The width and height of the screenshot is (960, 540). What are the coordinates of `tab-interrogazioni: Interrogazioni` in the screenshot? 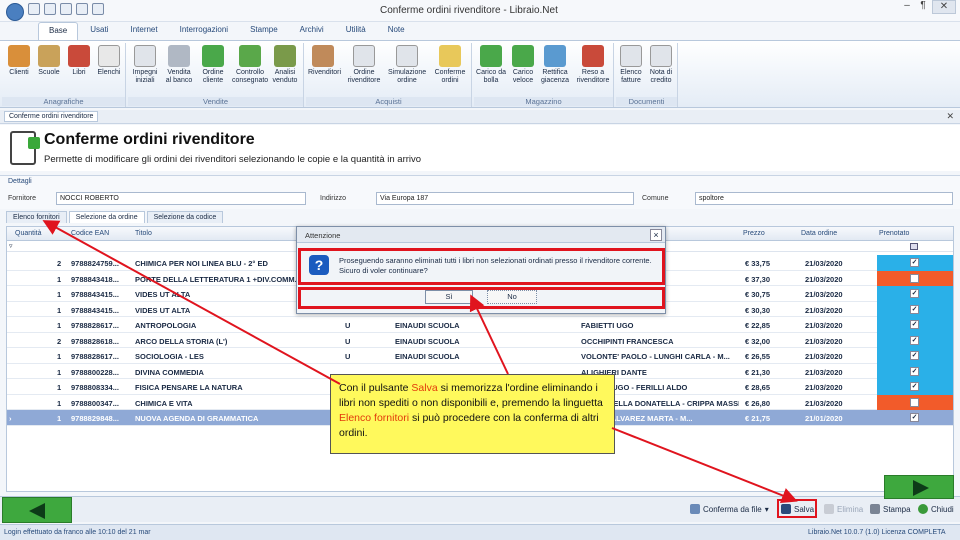 It's located at (204, 31).